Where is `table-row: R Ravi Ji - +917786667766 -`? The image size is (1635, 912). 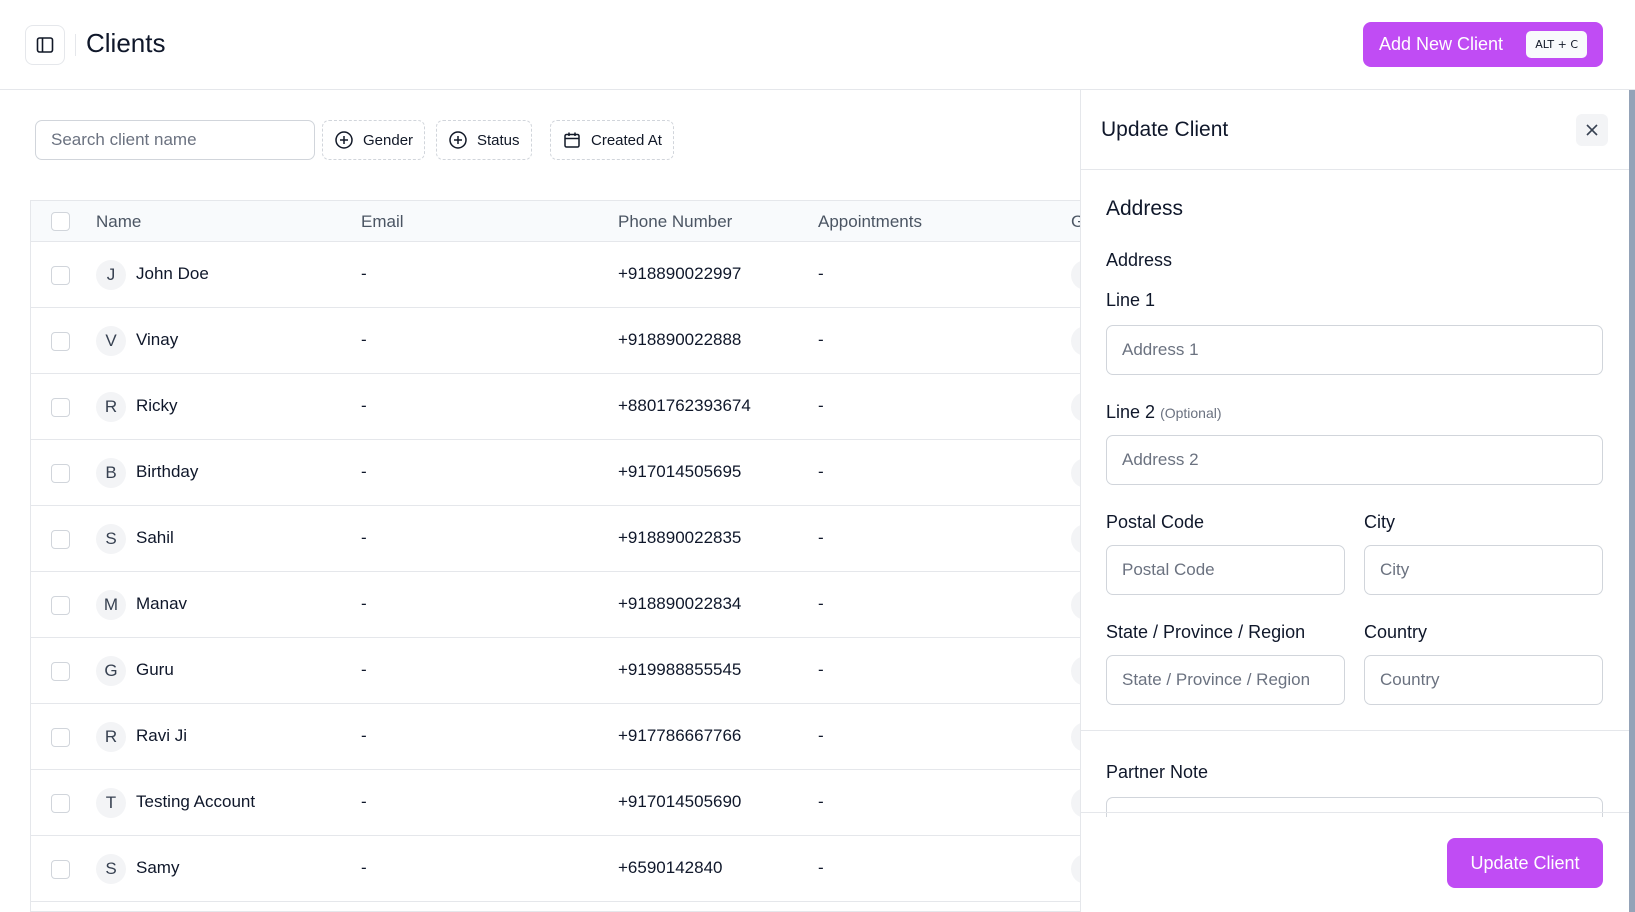
table-row: R Ravi Ji - +917786667766 - is located at coordinates (556, 737).